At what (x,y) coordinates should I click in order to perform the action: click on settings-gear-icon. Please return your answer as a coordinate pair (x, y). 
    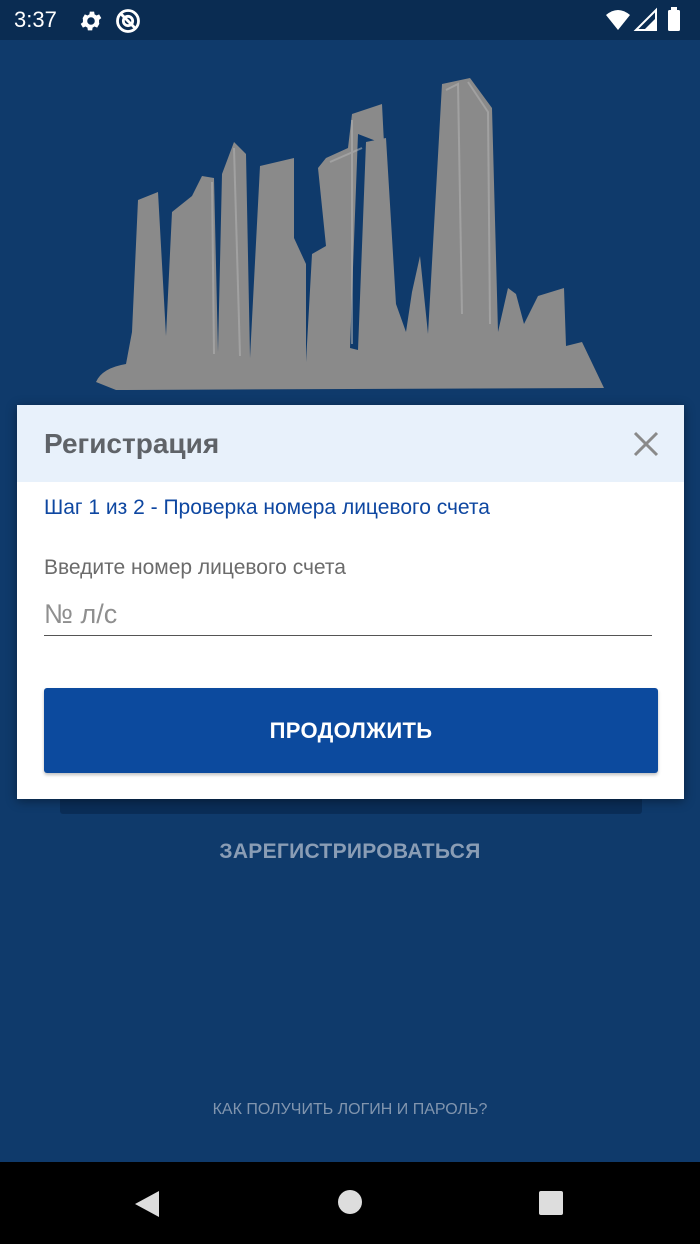
    Looking at the image, I should click on (91, 21).